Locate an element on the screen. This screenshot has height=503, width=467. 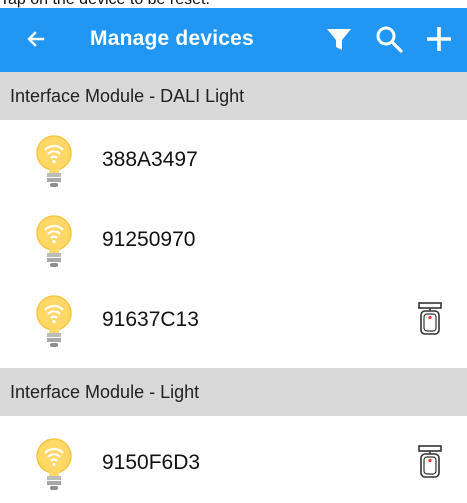
section-header-light: Interface Module - Light is located at coordinates (233, 392).